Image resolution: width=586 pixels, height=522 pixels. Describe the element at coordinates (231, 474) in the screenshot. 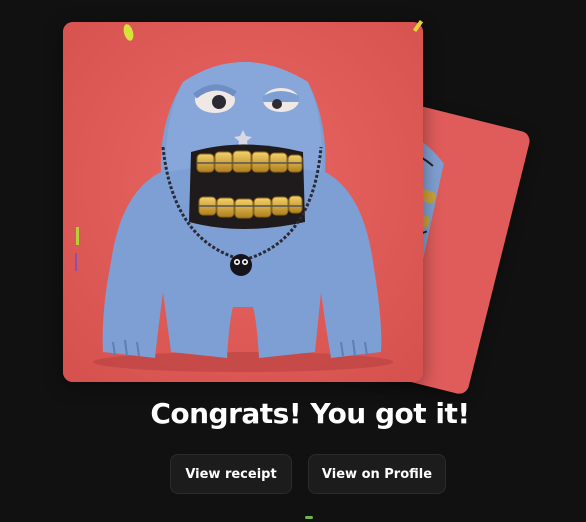

I see `view-receipt-button: View receipt` at that location.